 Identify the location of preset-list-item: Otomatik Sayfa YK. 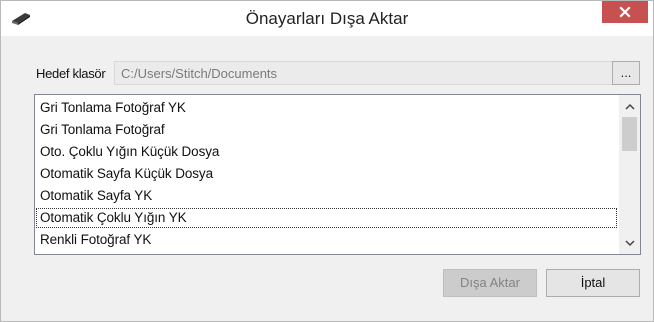
(326, 196).